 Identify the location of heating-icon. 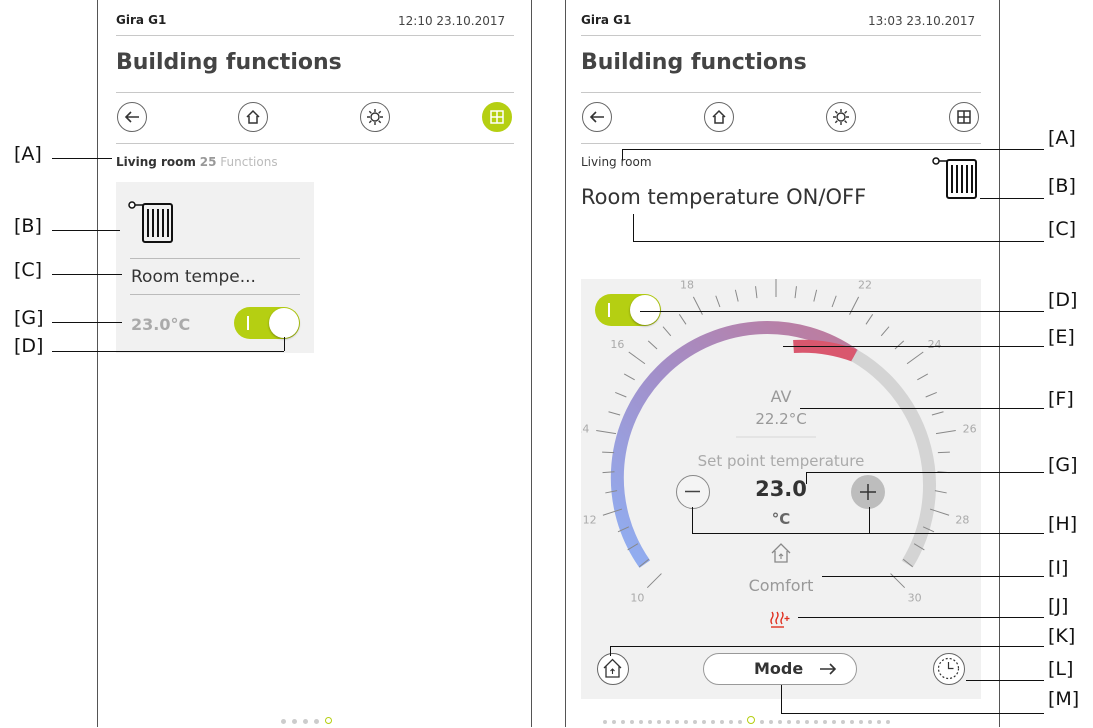
(780, 619).